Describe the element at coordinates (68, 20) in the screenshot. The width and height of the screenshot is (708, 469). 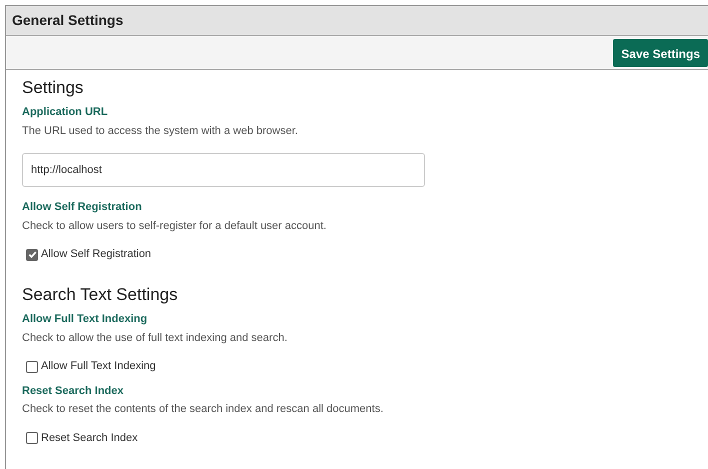
I see `panel-title: General Settings` at that location.